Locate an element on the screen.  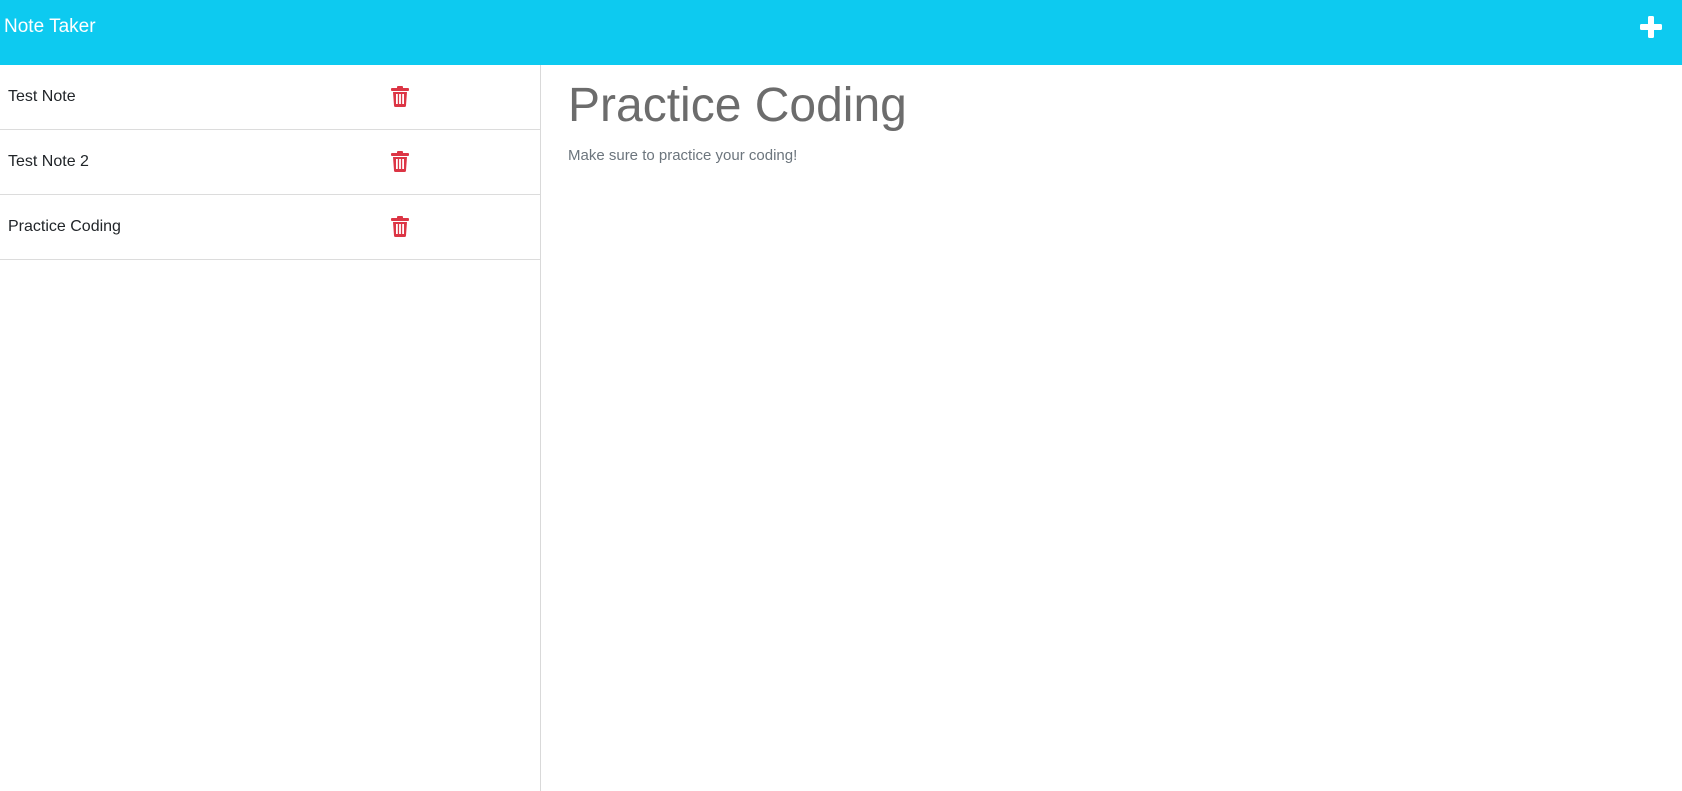
note-list-title: Practice Coding is located at coordinates (64, 227).